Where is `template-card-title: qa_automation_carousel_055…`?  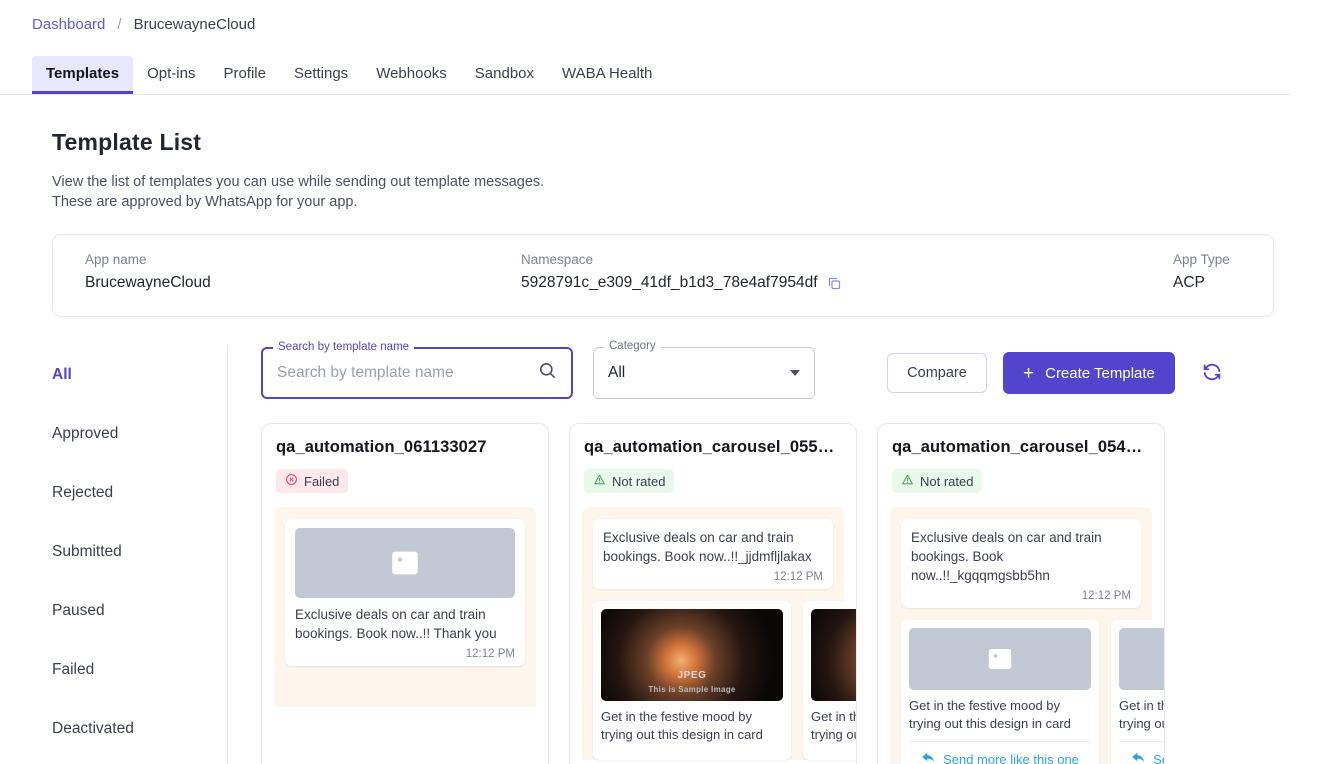 template-card-title: qa_automation_carousel_055… is located at coordinates (709, 447).